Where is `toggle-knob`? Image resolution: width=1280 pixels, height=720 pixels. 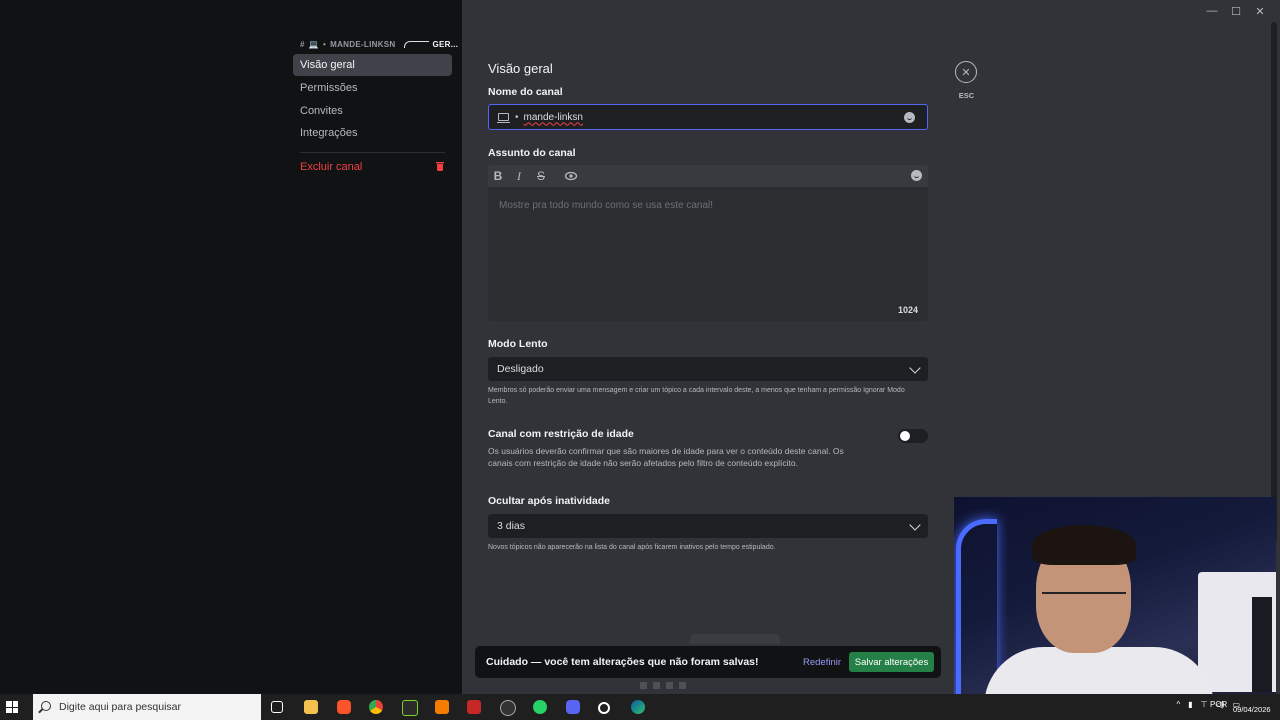 toggle-knob is located at coordinates (905, 436).